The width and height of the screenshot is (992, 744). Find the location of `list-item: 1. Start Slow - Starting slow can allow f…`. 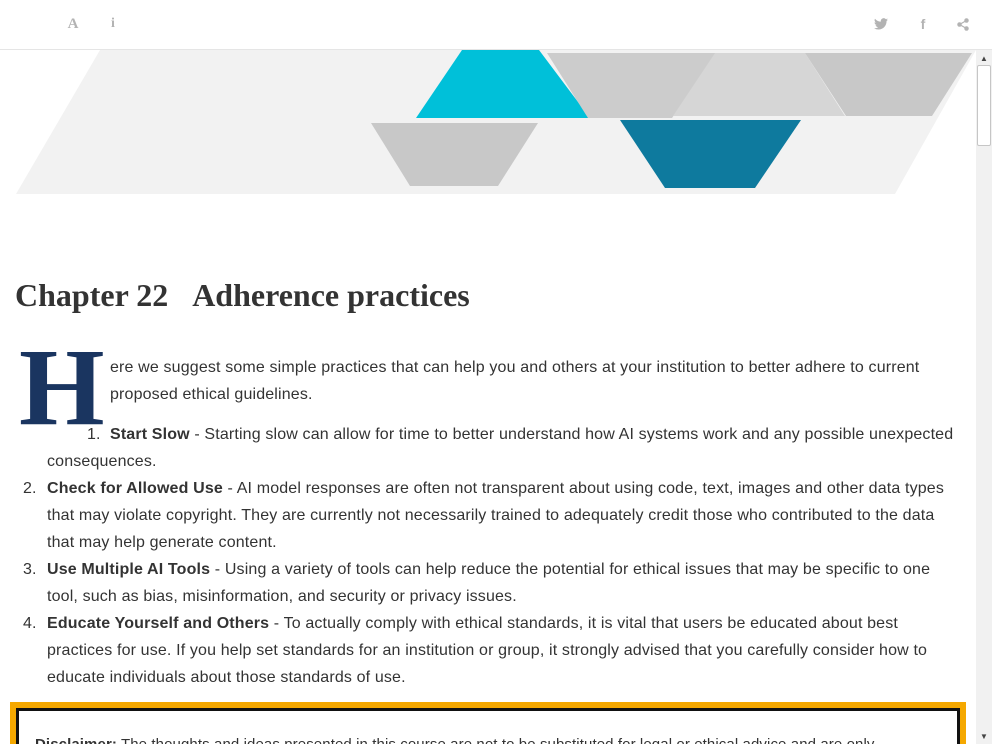

list-item: 1. Start Slow - Starting slow can allow f… is located at coordinates (503, 448).